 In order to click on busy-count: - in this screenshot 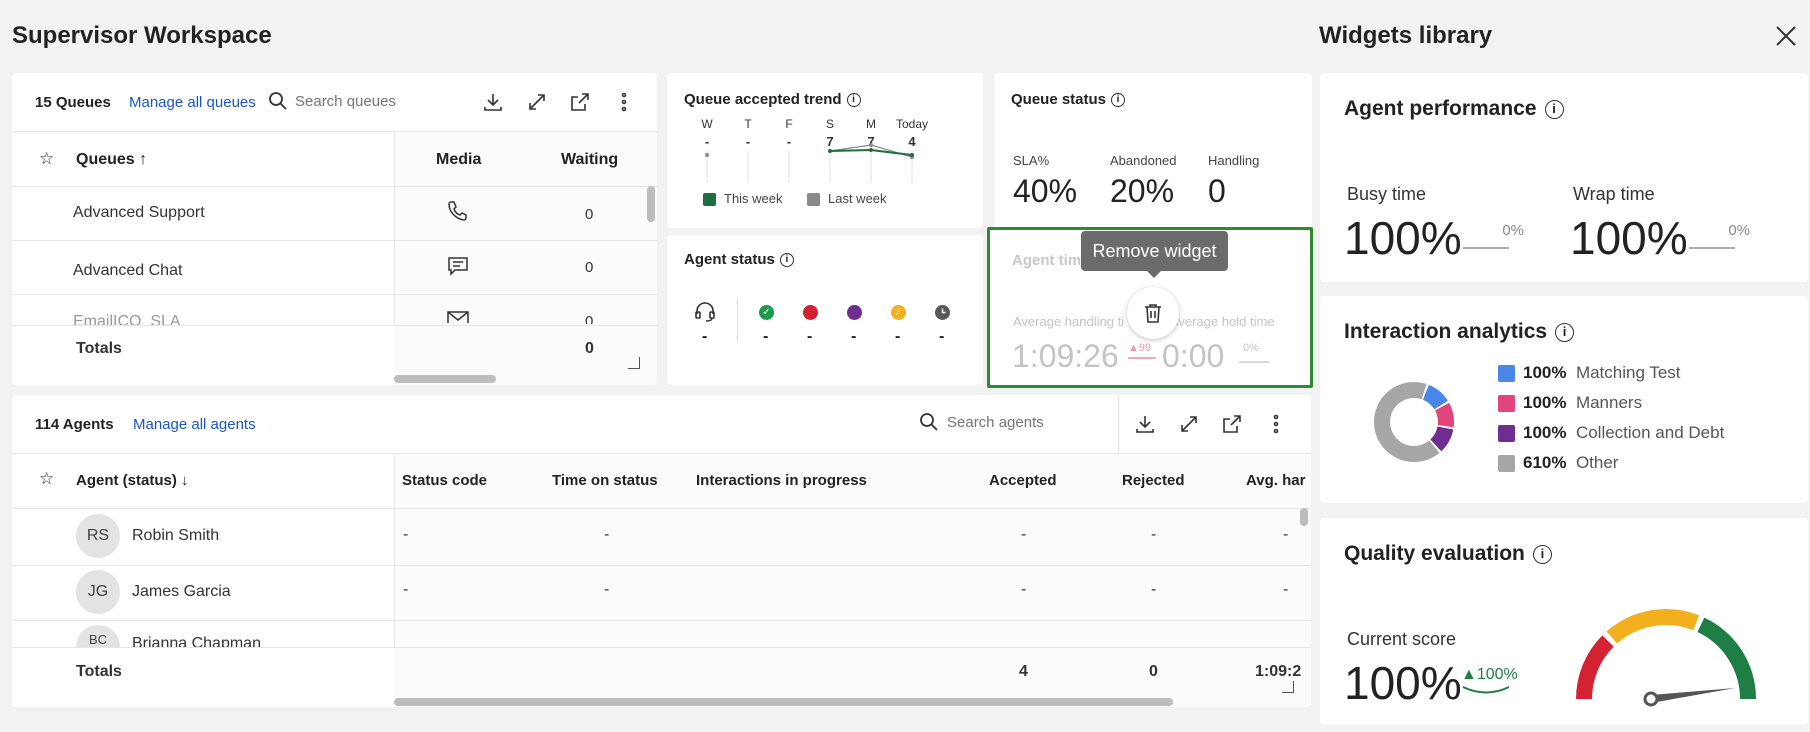, I will do `click(810, 336)`.